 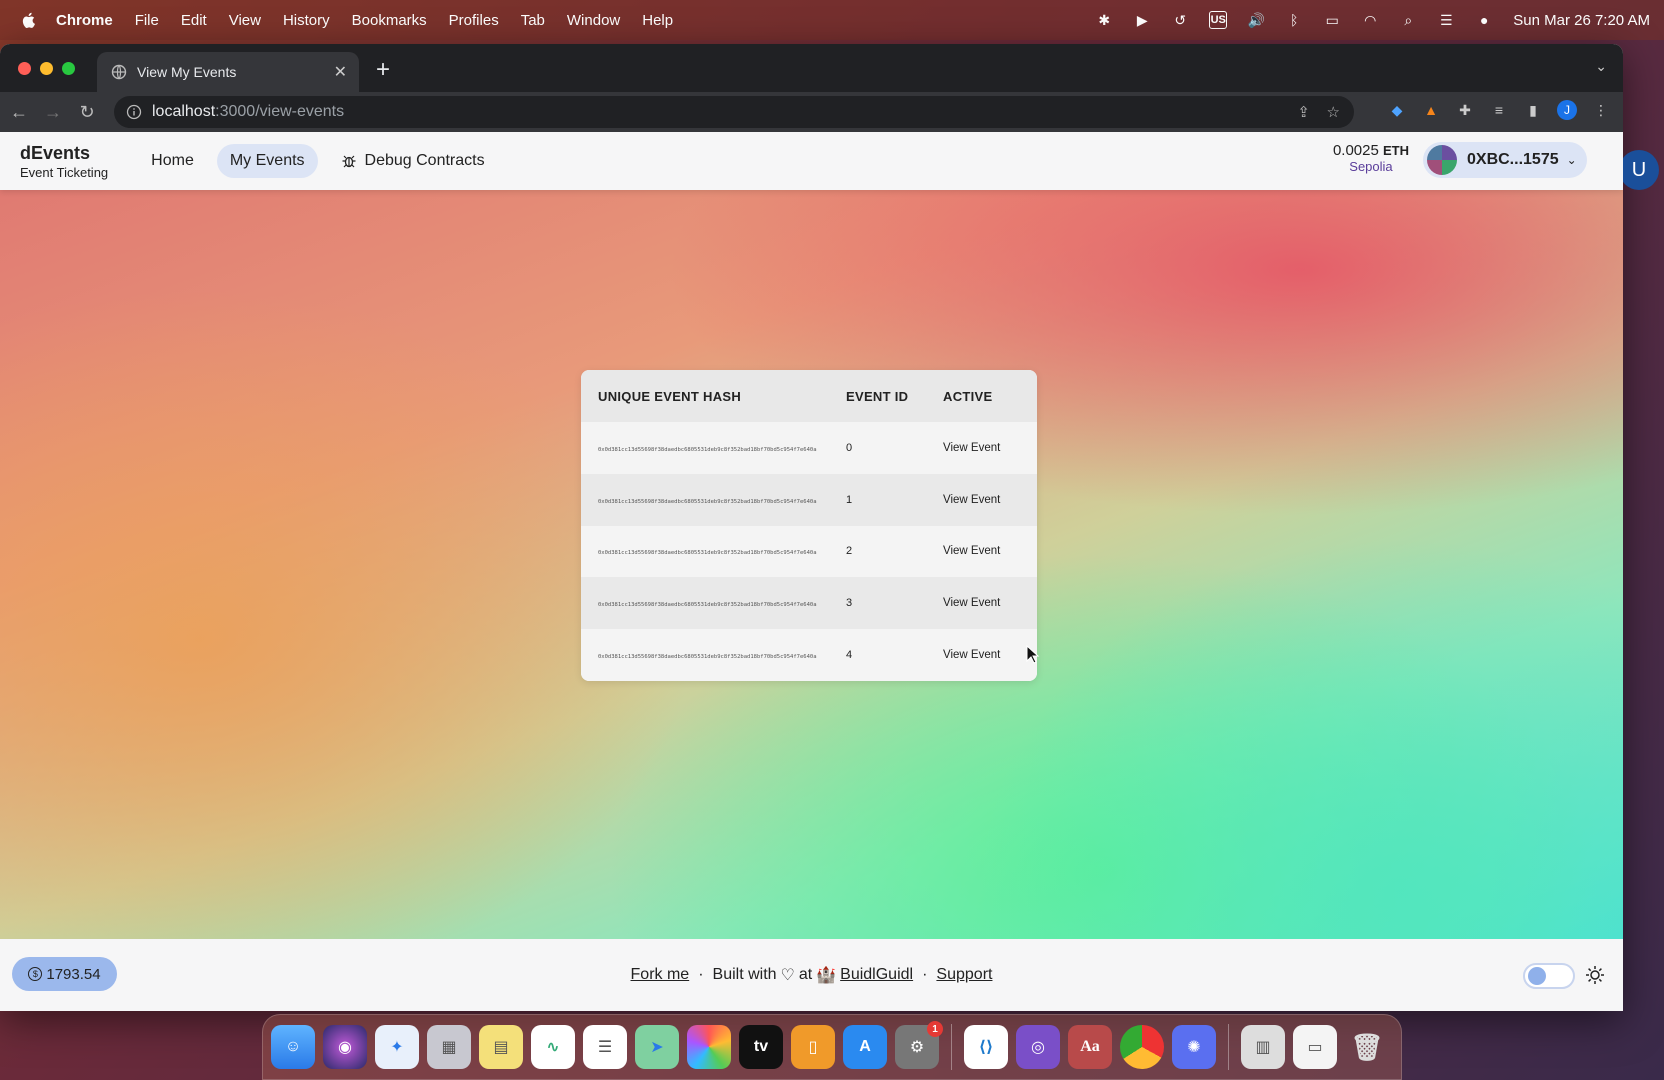 I want to click on menu-help: Help, so click(x=657, y=20).